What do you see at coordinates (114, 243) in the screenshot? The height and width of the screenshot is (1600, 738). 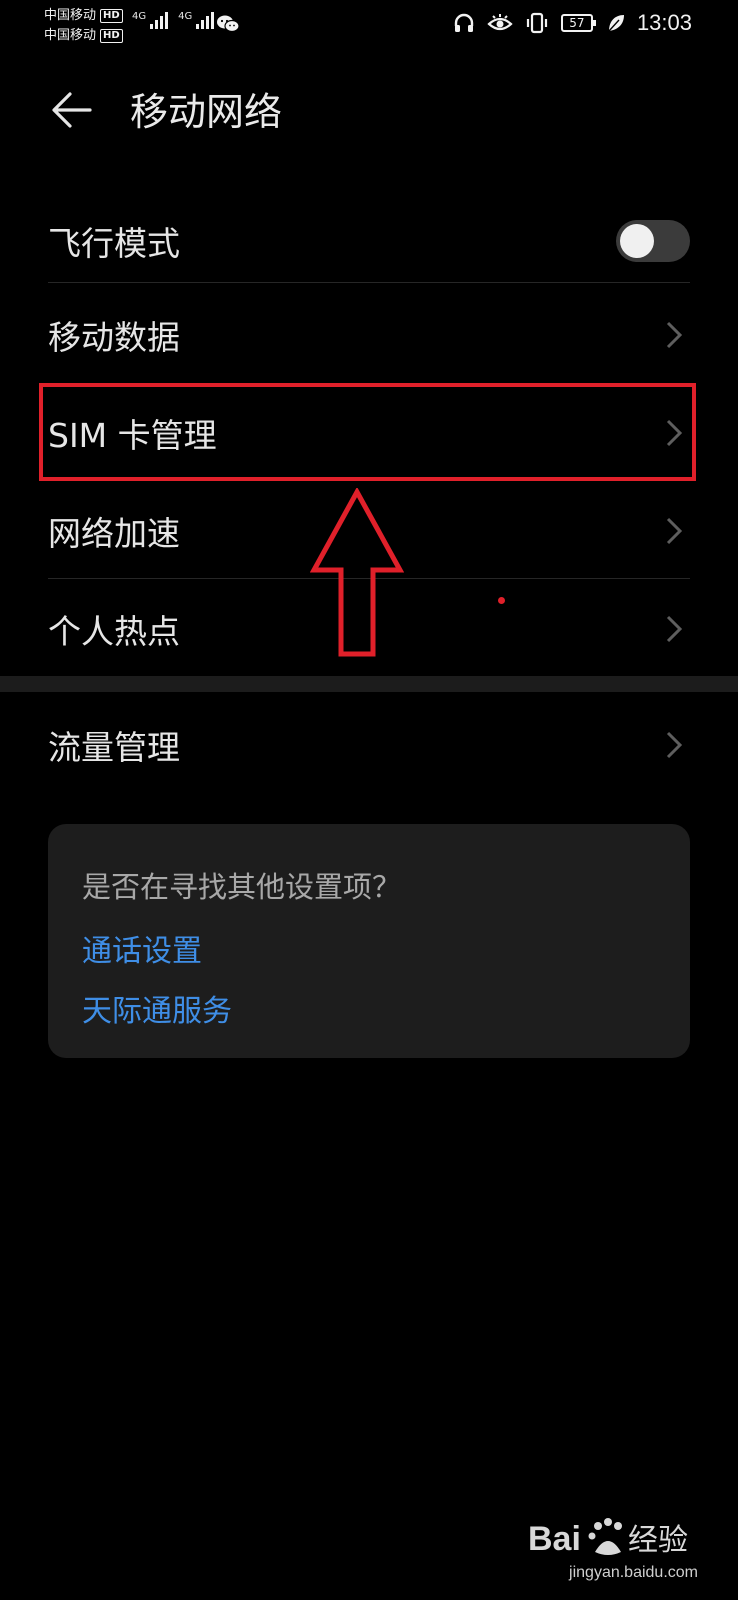 I see `airplane-mode-label: 飞行模式` at bounding box center [114, 243].